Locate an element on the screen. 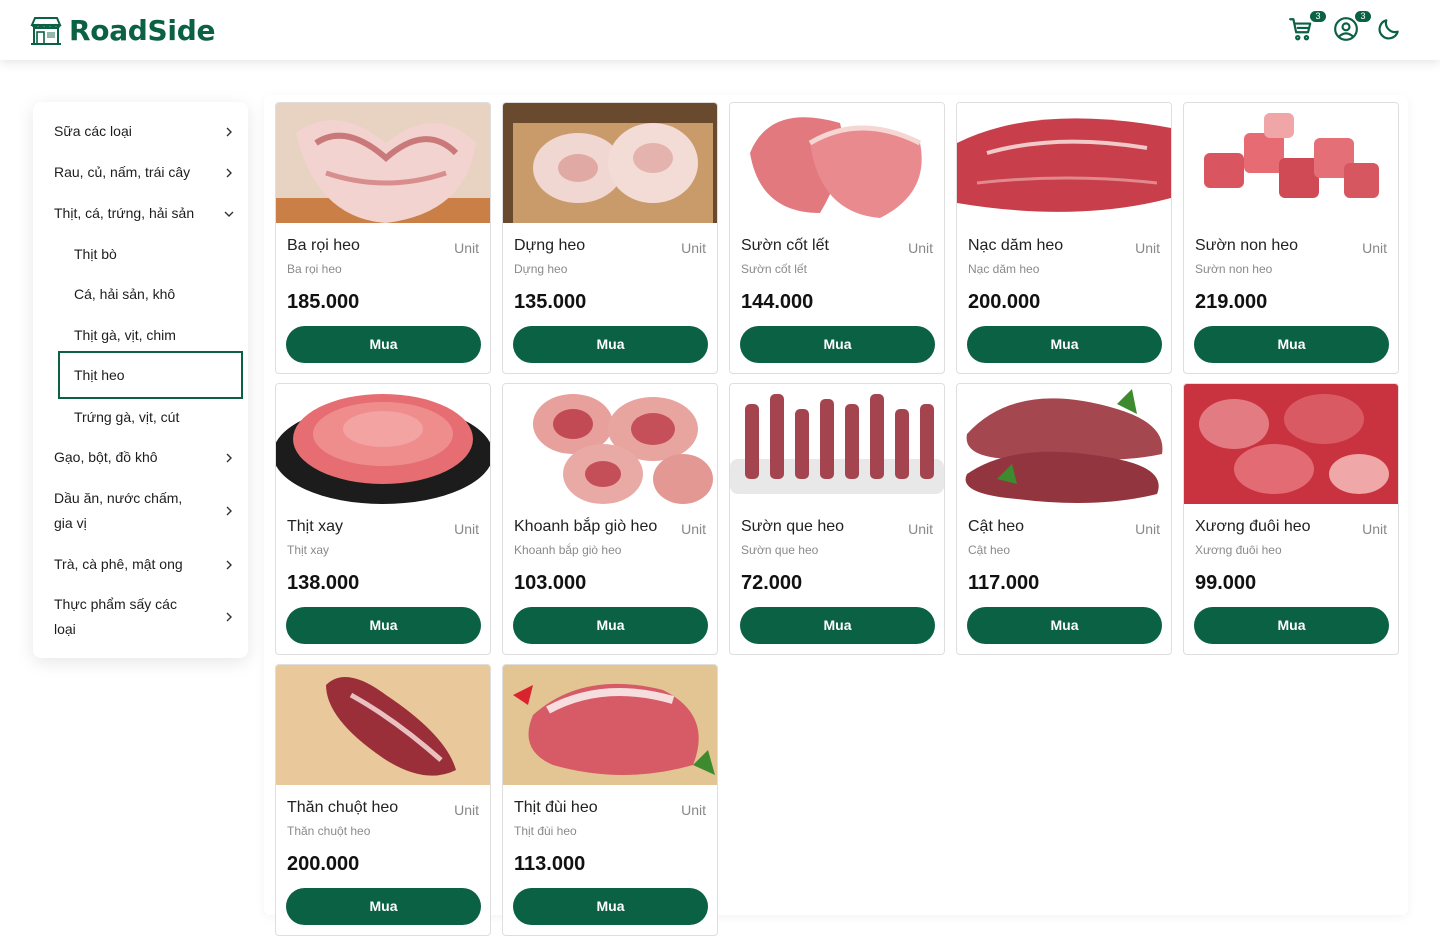 The height and width of the screenshot is (936, 1440). category-label: Sữa các loại is located at coordinates (93, 131).